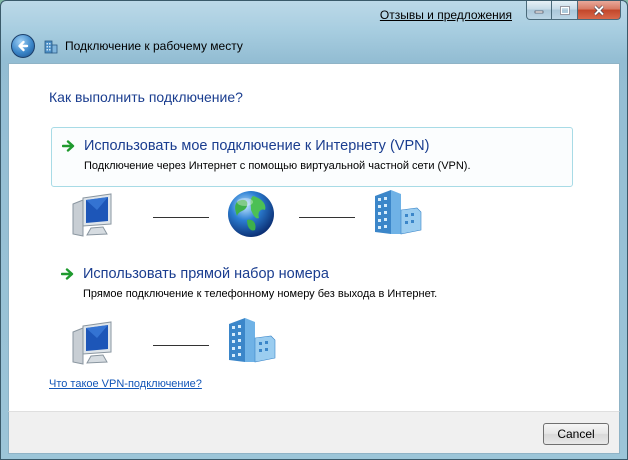  I want to click on dialup-diagram, so click(249, 344).